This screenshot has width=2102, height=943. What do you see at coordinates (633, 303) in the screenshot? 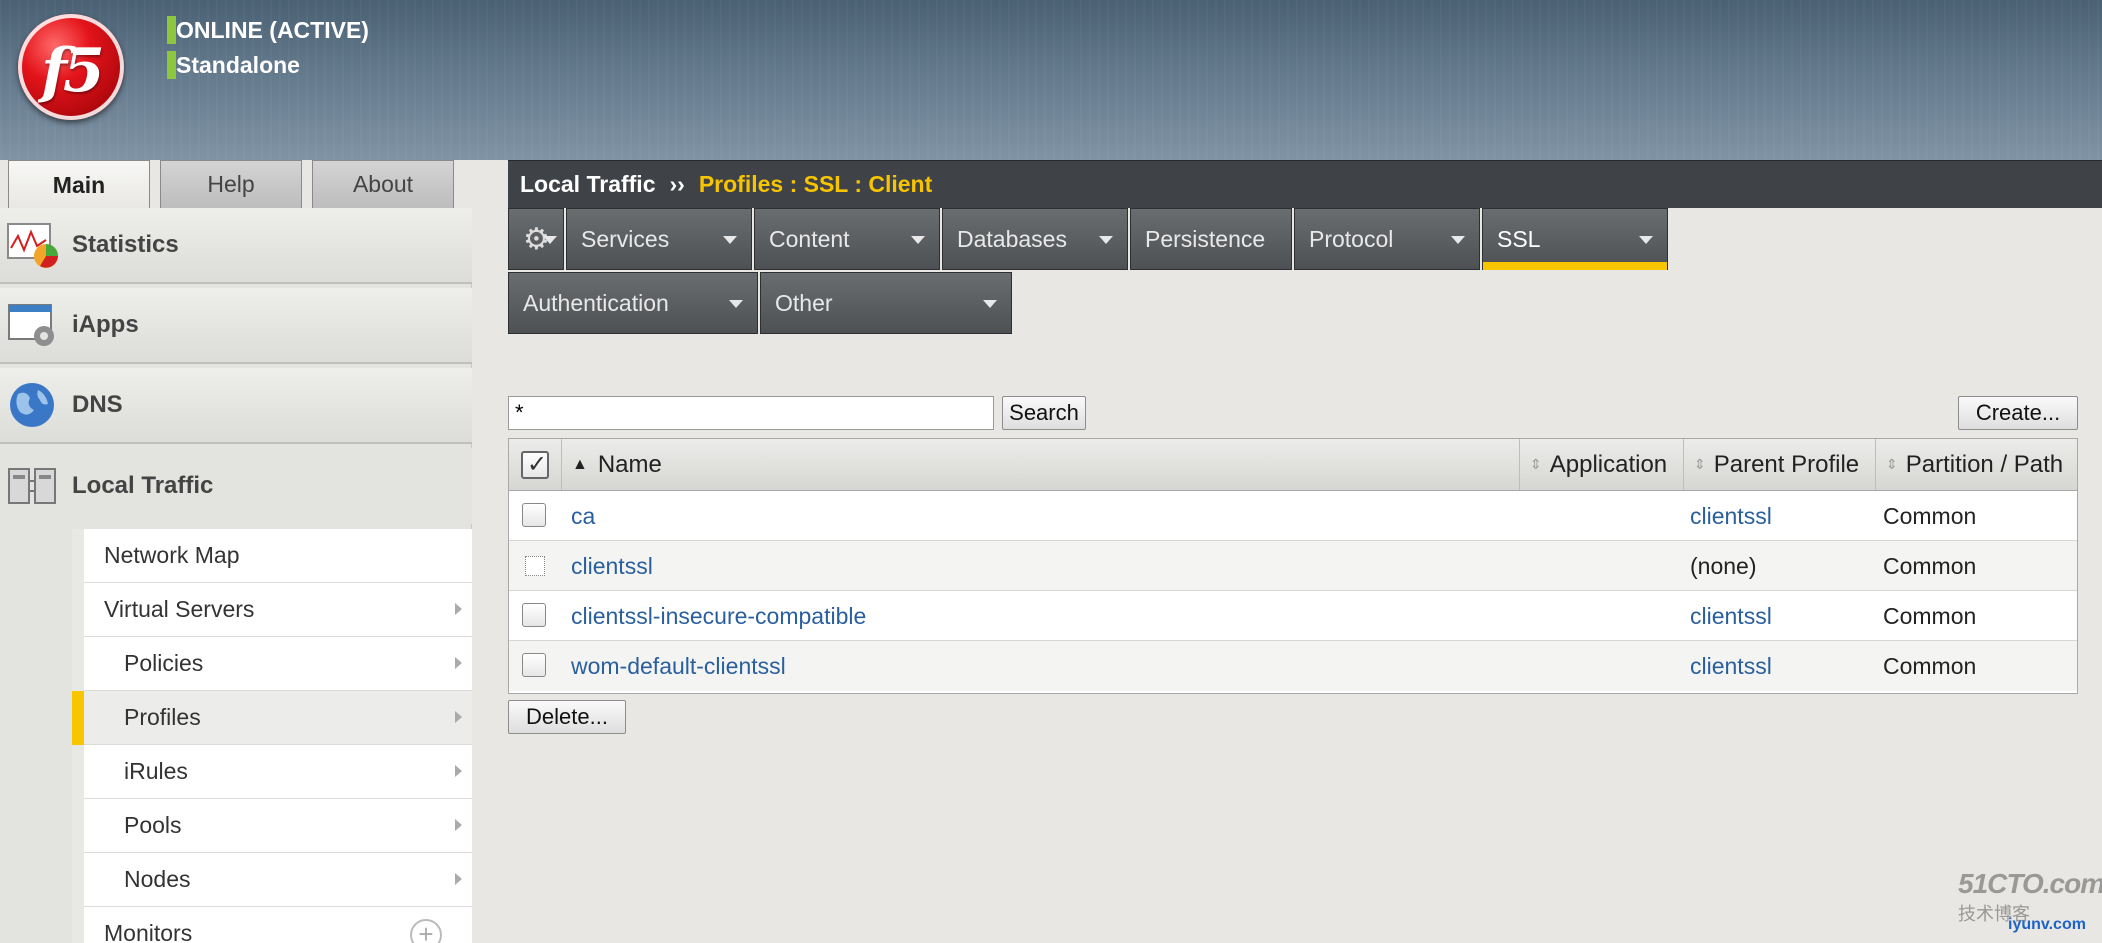
I see `nav-authentication: Authentication` at bounding box center [633, 303].